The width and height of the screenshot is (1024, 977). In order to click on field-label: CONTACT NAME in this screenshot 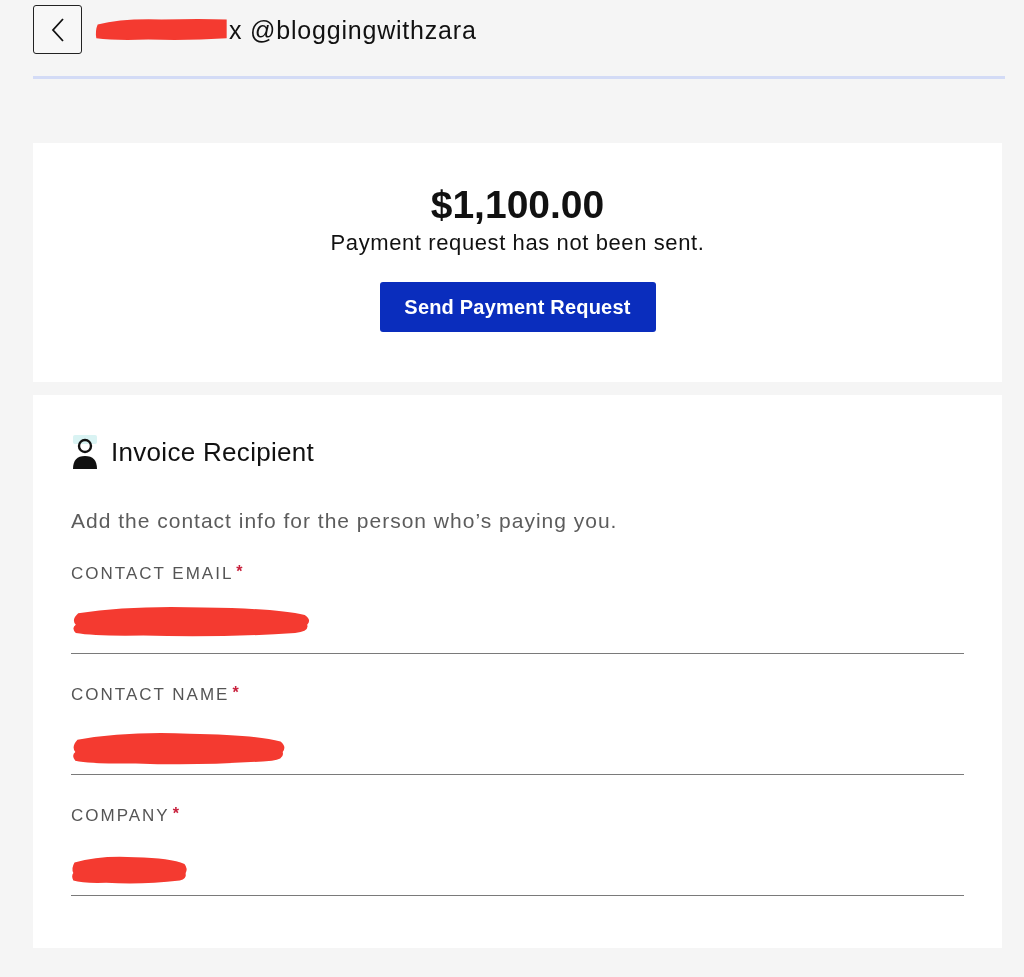, I will do `click(150, 695)`.